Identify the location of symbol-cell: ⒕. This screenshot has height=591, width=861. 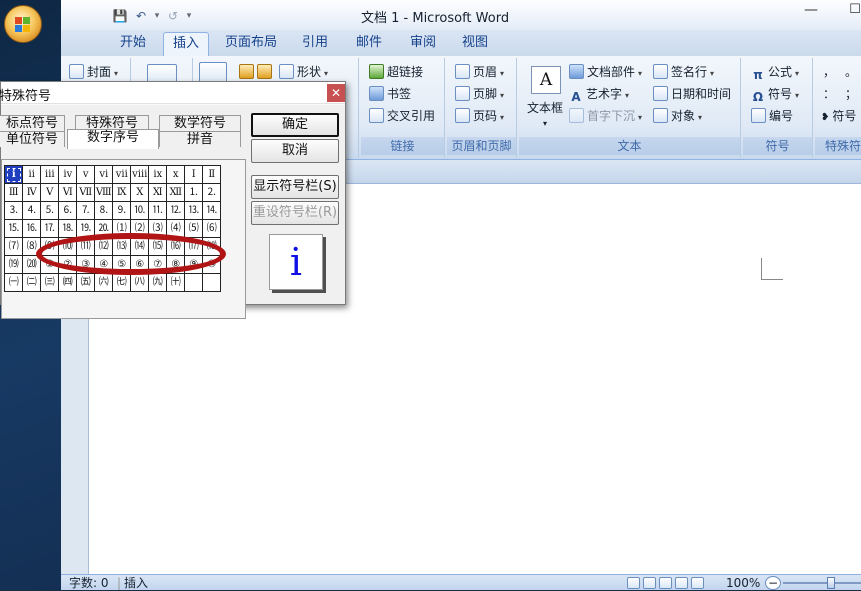
(212, 211).